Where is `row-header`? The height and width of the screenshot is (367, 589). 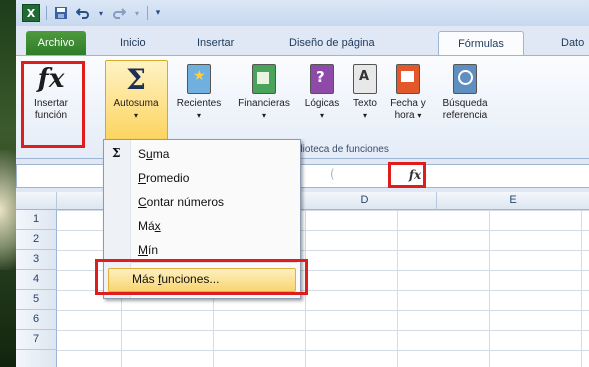
row-header is located at coordinates (36, 358).